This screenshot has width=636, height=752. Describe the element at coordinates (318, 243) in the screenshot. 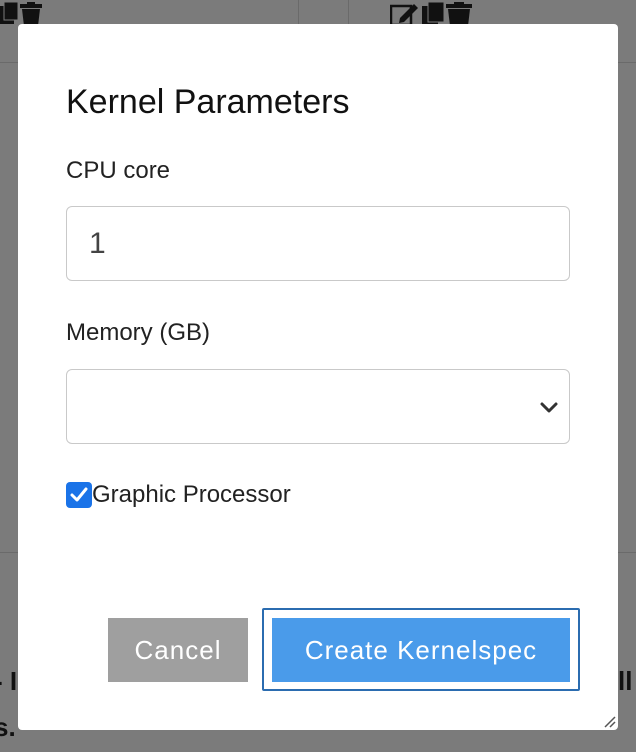

I see `cpu-core-input` at that location.